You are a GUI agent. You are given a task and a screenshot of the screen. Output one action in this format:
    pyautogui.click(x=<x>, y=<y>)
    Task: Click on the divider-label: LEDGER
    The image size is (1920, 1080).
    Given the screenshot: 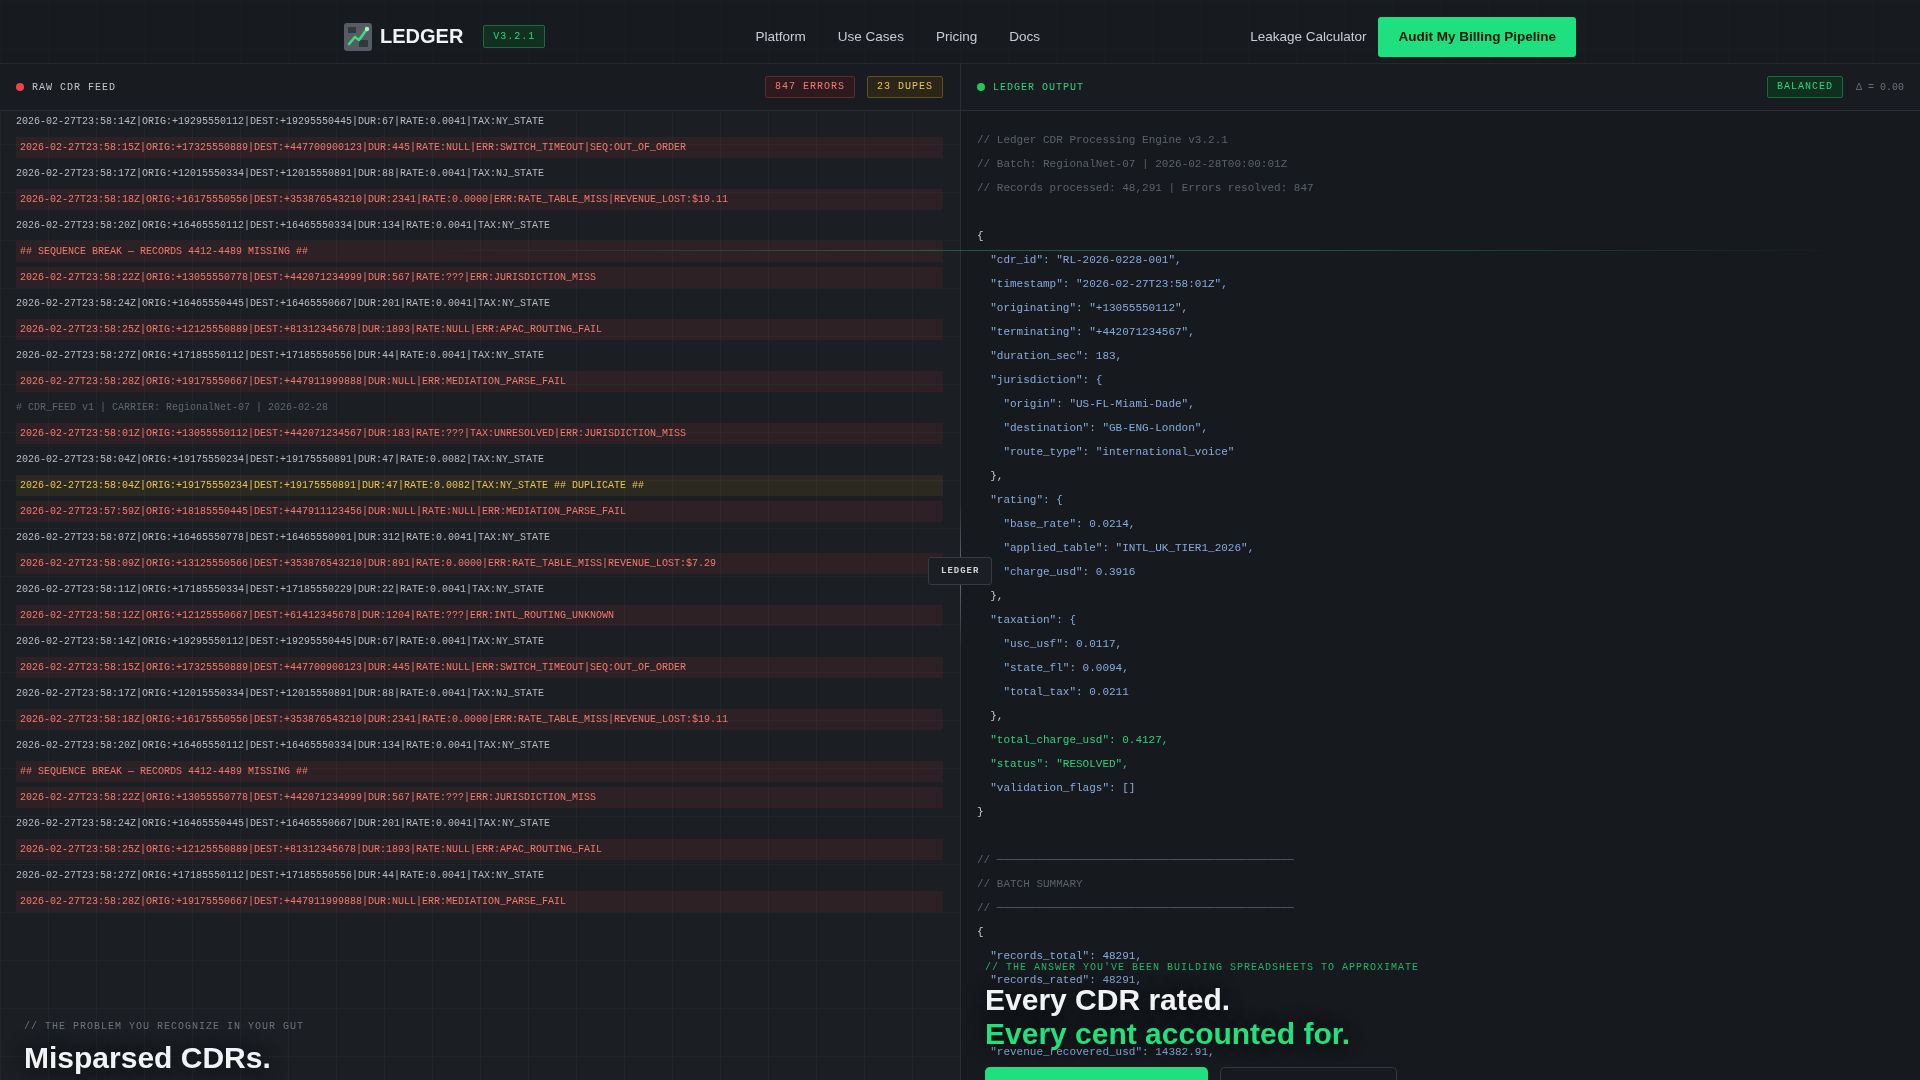 What is the action you would take?
    pyautogui.click(x=960, y=571)
    